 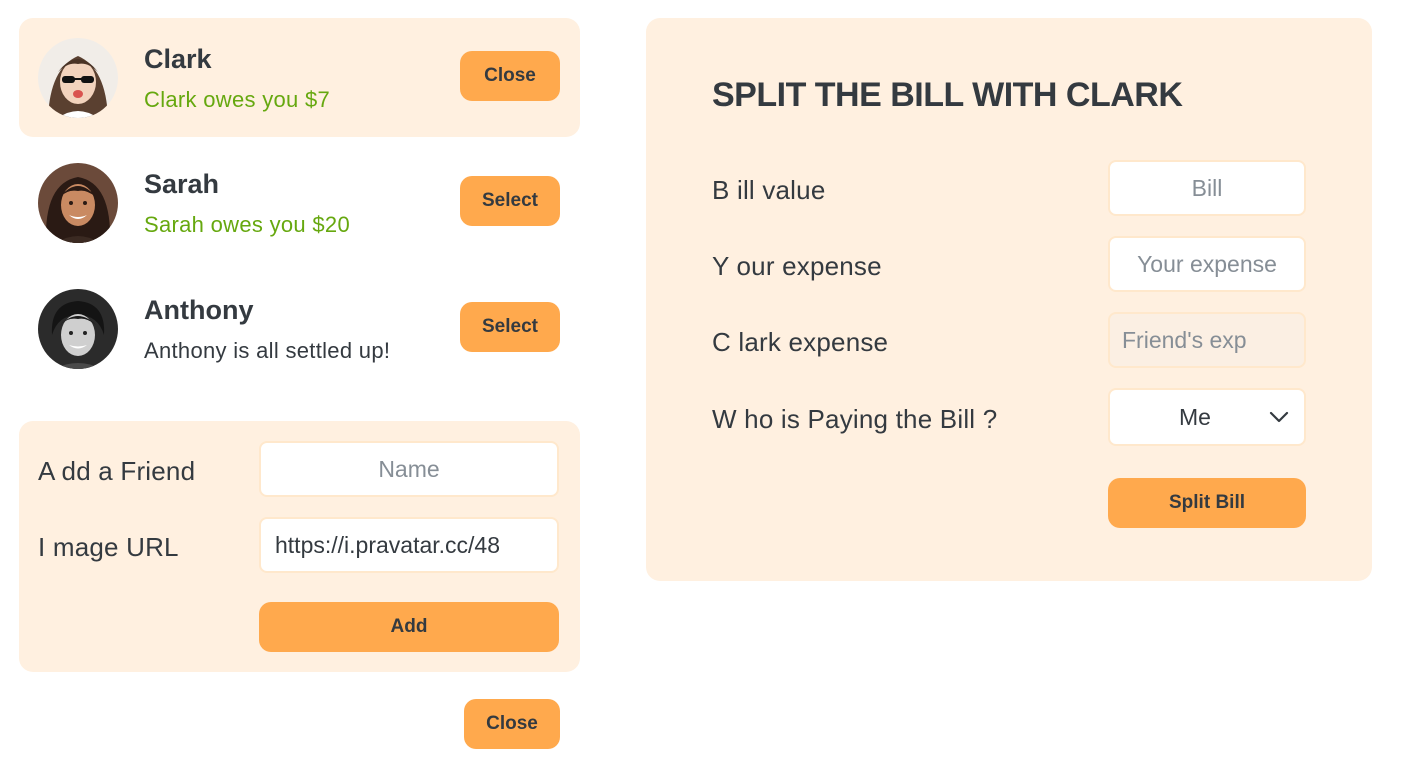 I want to click on close-add-form-button: Close, so click(x=512, y=724).